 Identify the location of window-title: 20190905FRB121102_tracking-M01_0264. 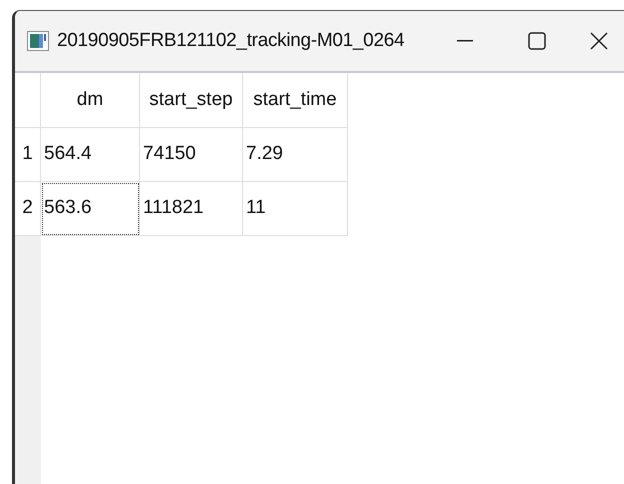
(230, 40).